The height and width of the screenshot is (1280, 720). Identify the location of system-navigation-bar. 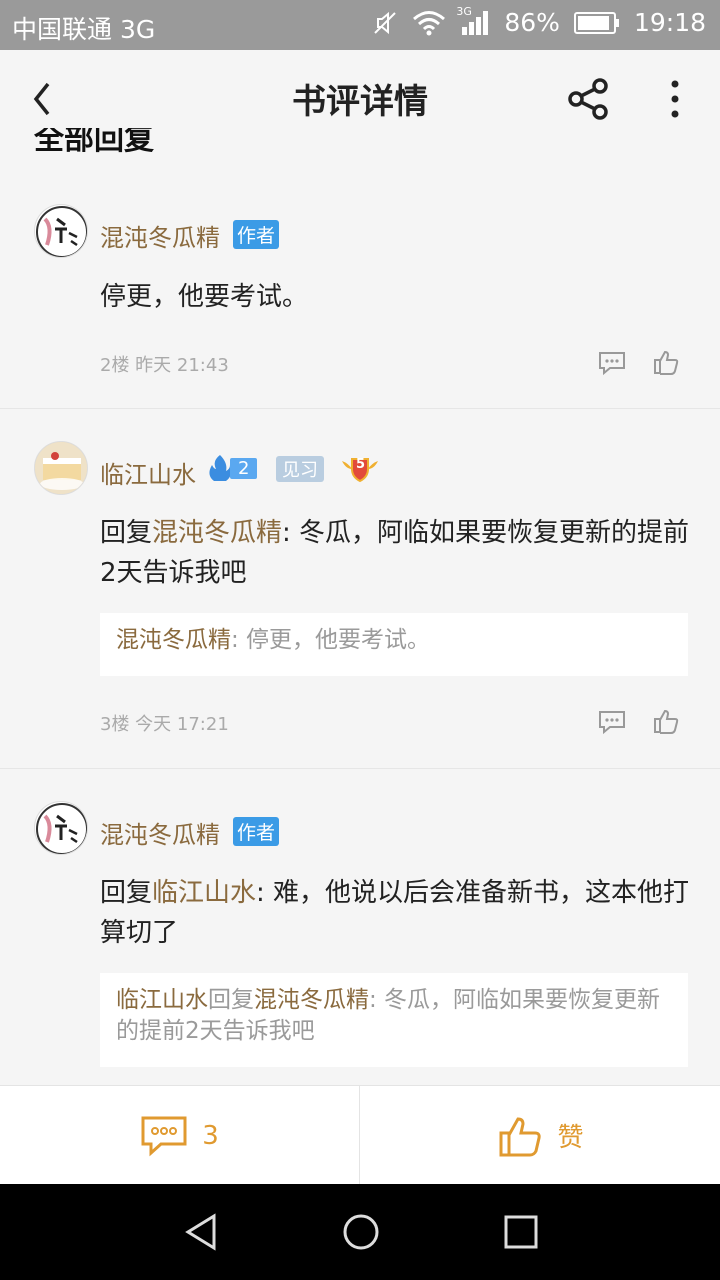
(360, 1232).